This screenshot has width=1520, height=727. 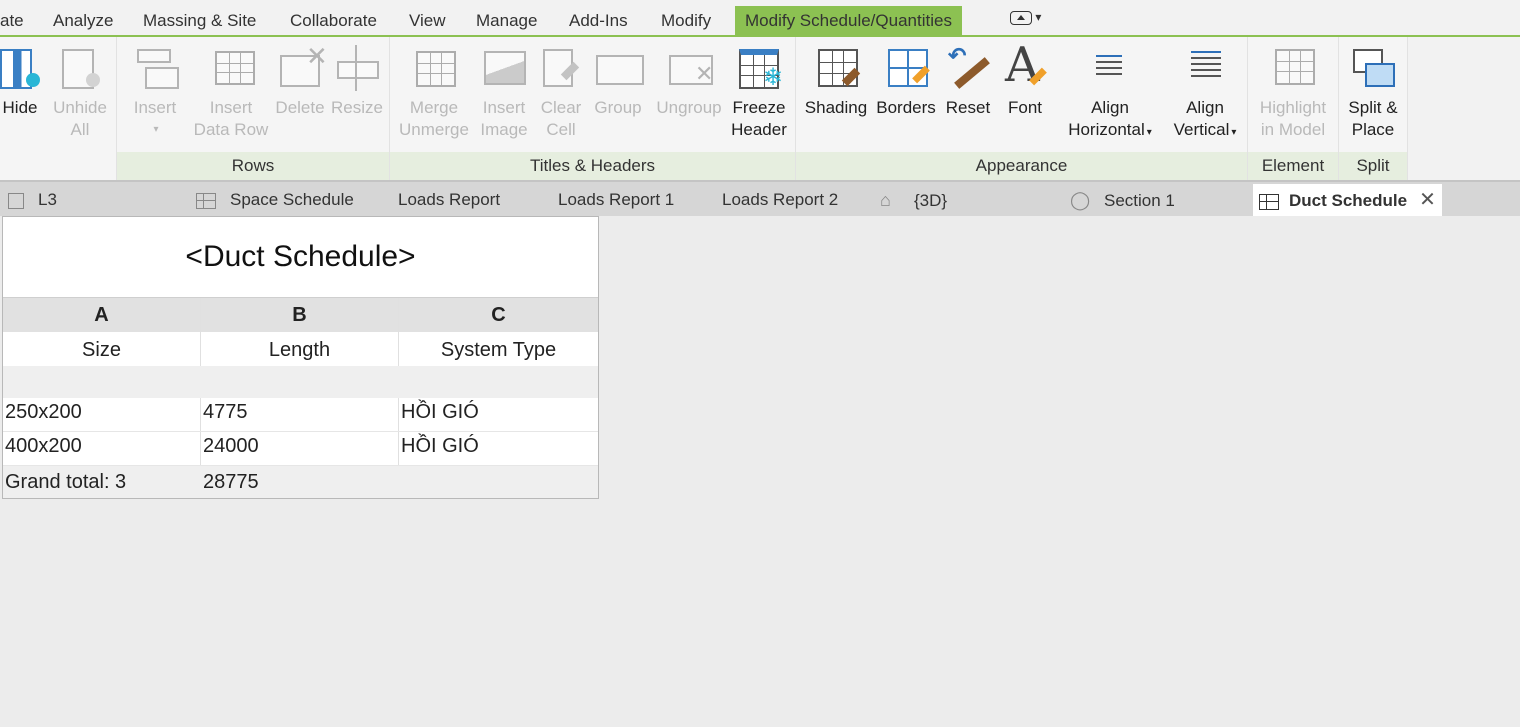 I want to click on merge-cells-icon, so click(x=434, y=70).